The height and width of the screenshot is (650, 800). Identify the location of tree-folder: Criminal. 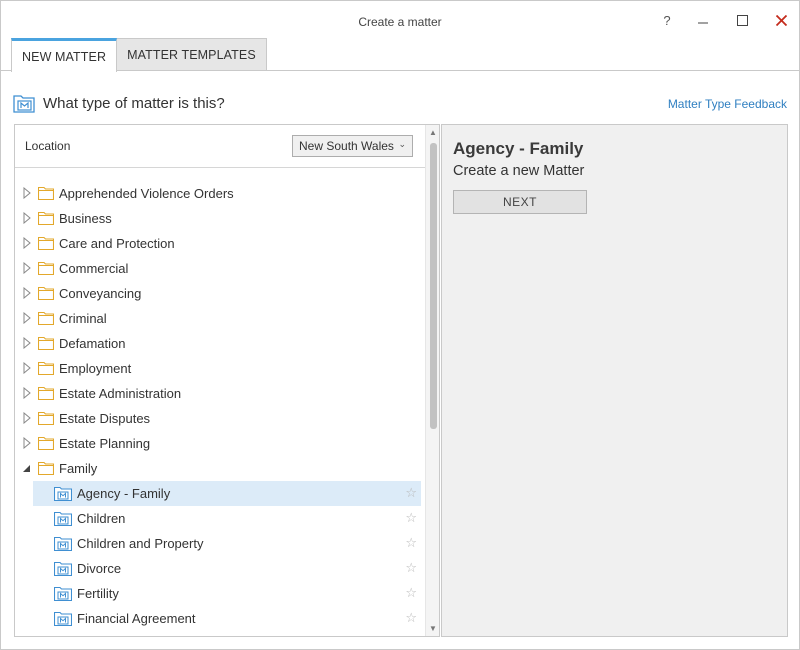
(220, 318).